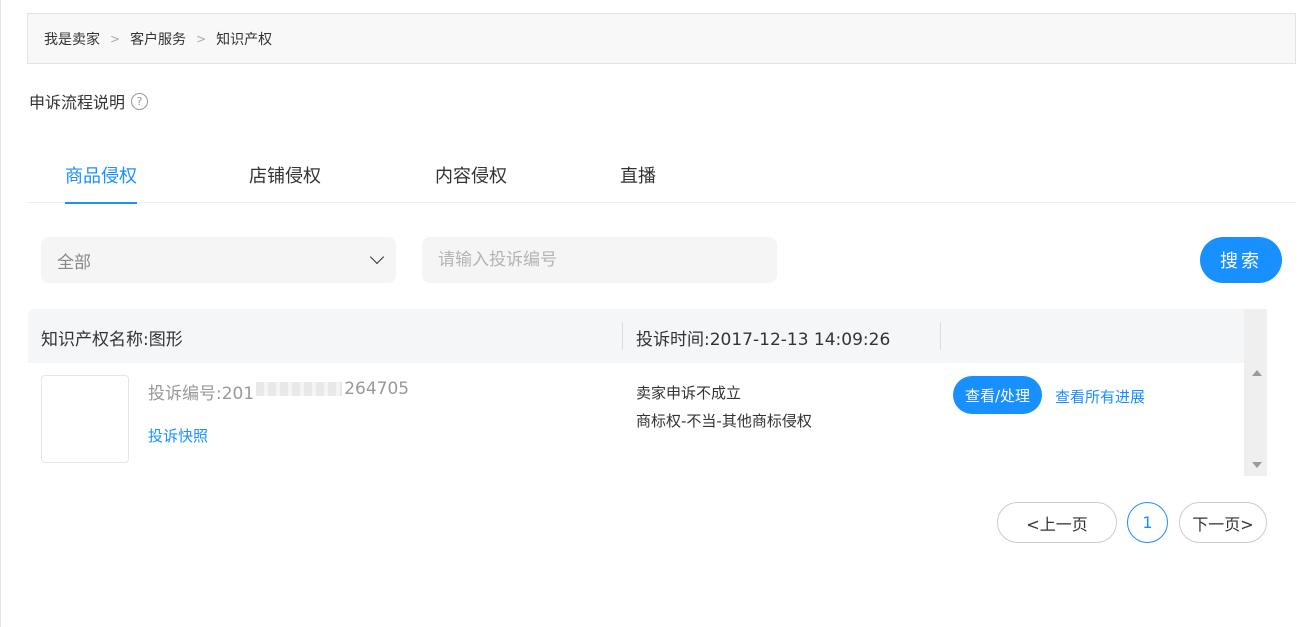 The image size is (1301, 627). Describe the element at coordinates (1241, 260) in the screenshot. I see `search-button: 搜索` at that location.